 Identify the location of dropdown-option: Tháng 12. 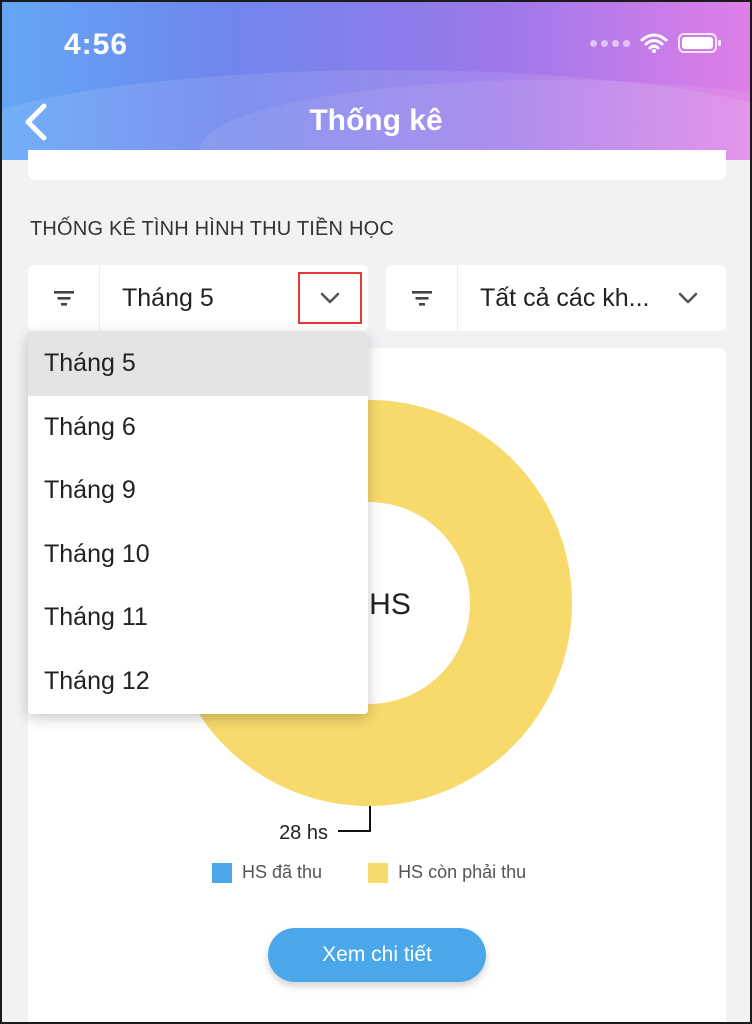
(198, 682).